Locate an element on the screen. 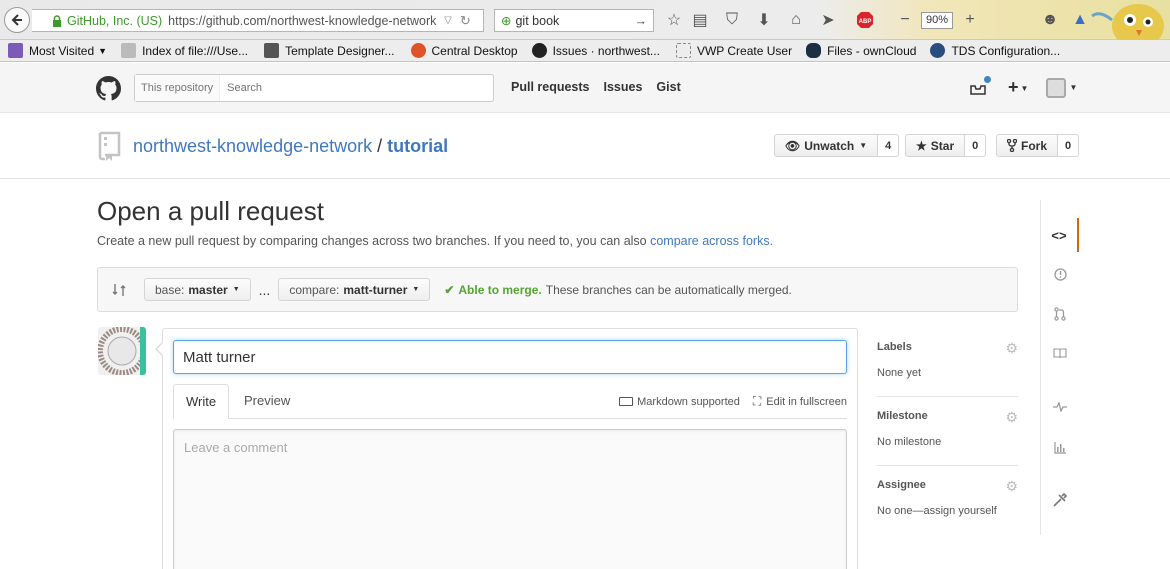  tab-preview: Preview is located at coordinates (267, 401).